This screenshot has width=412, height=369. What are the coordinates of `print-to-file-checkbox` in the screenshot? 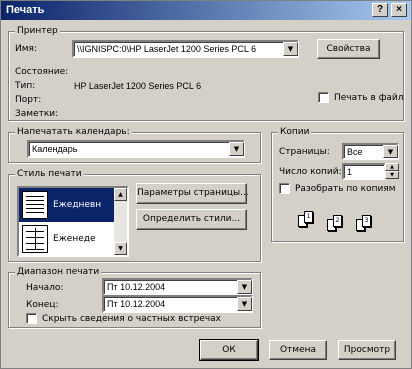 It's located at (323, 97).